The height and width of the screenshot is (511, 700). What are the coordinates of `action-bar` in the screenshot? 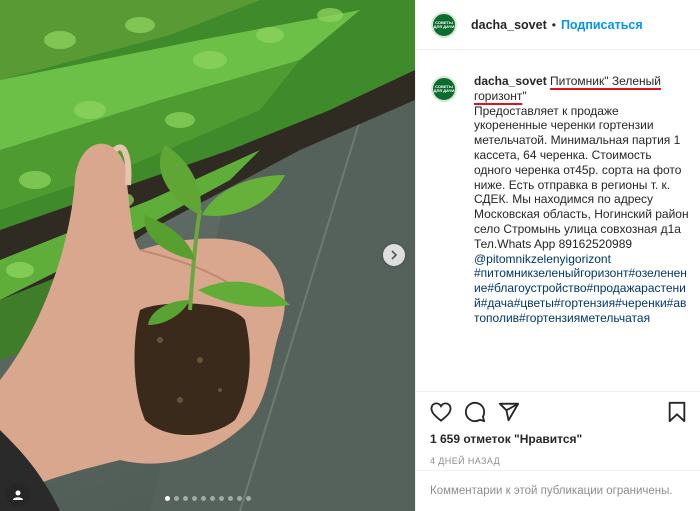 It's located at (558, 412).